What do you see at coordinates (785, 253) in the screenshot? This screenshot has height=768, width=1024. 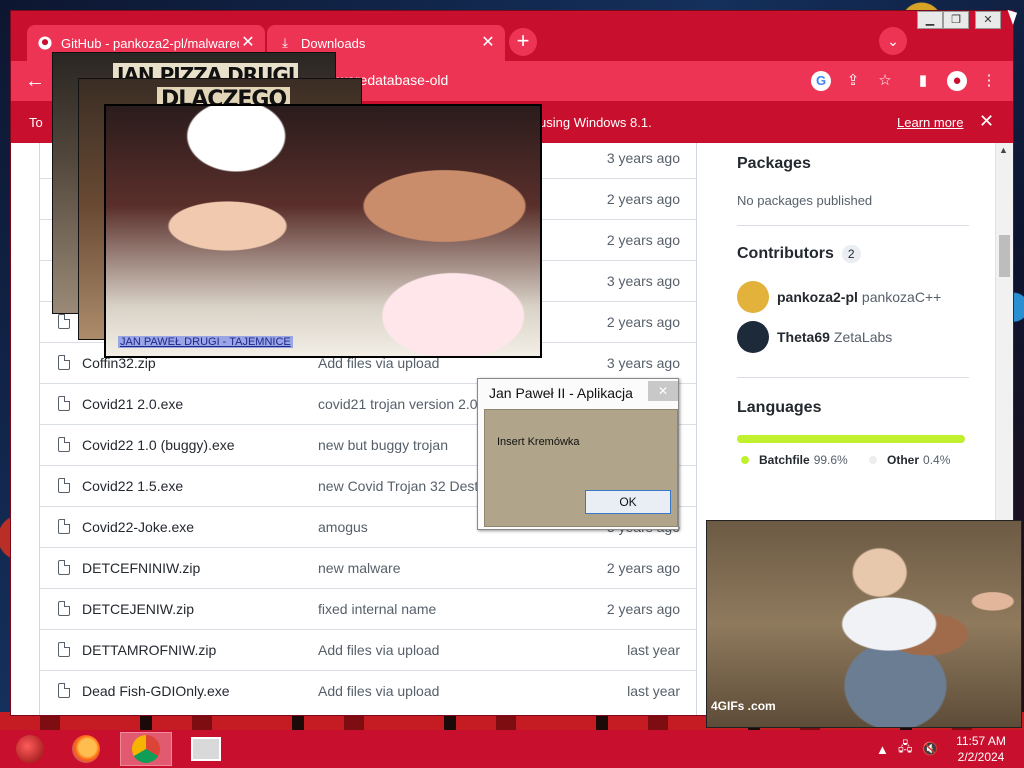 I see `contributors-title: Contributors` at bounding box center [785, 253].